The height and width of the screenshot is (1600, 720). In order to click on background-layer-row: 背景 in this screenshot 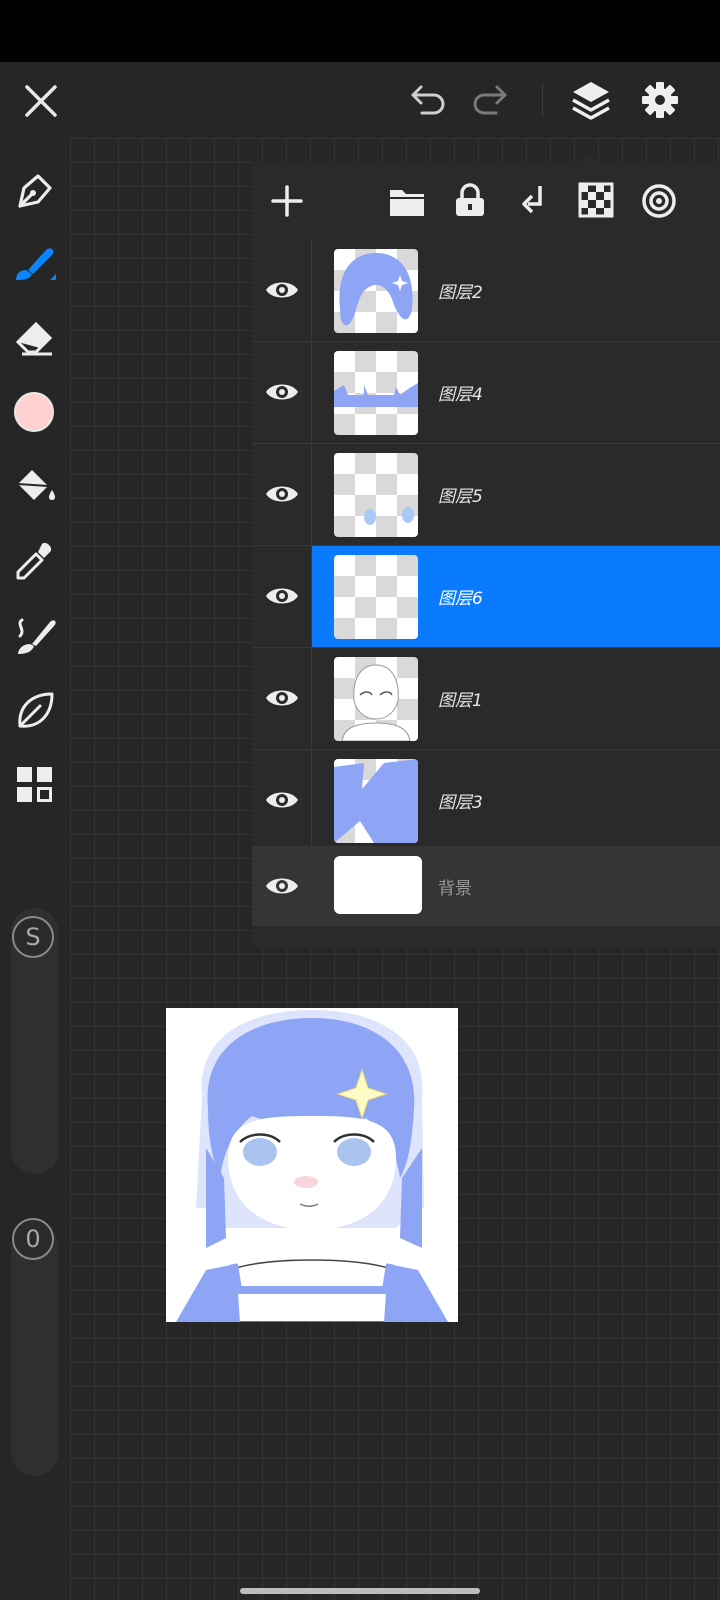, I will do `click(486, 886)`.